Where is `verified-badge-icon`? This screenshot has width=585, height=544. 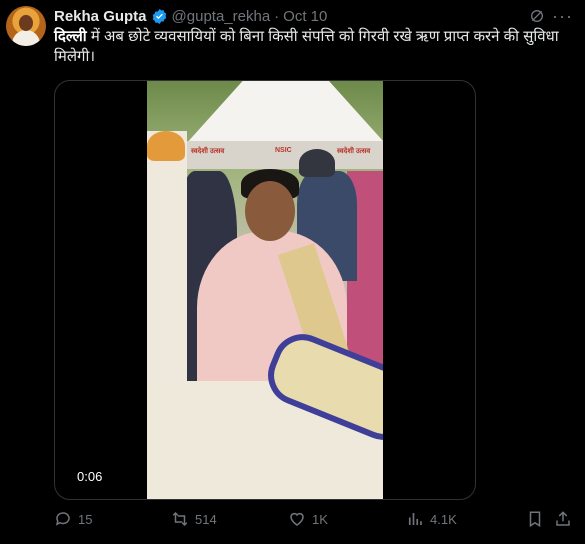
verified-badge-icon is located at coordinates (159, 16).